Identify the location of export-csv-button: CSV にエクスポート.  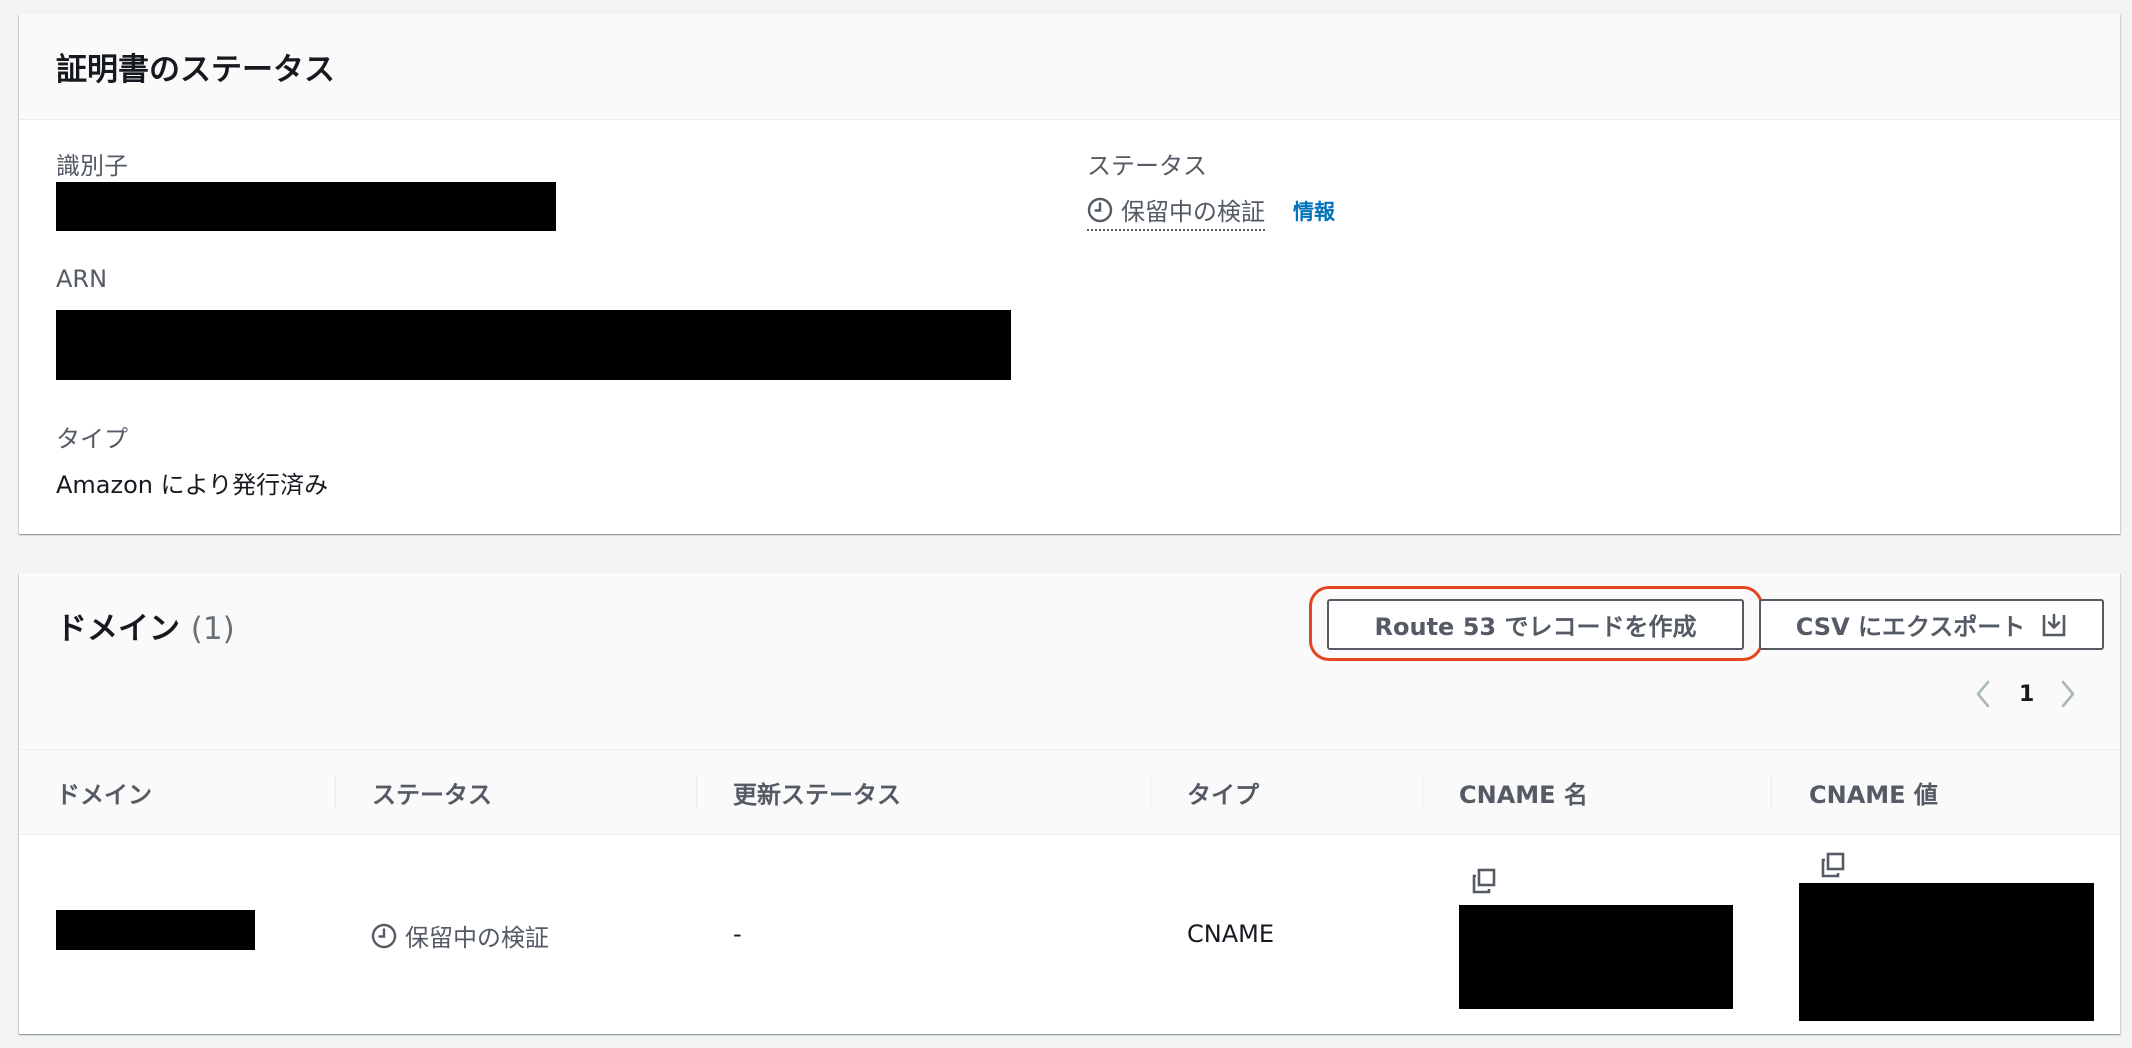
(1931, 624).